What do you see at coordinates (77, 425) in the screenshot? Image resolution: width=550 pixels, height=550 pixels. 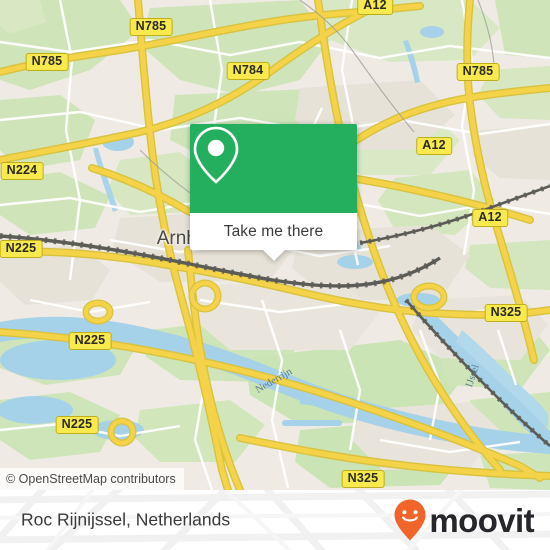 I see `road-shield-n225-c: N225` at bounding box center [77, 425].